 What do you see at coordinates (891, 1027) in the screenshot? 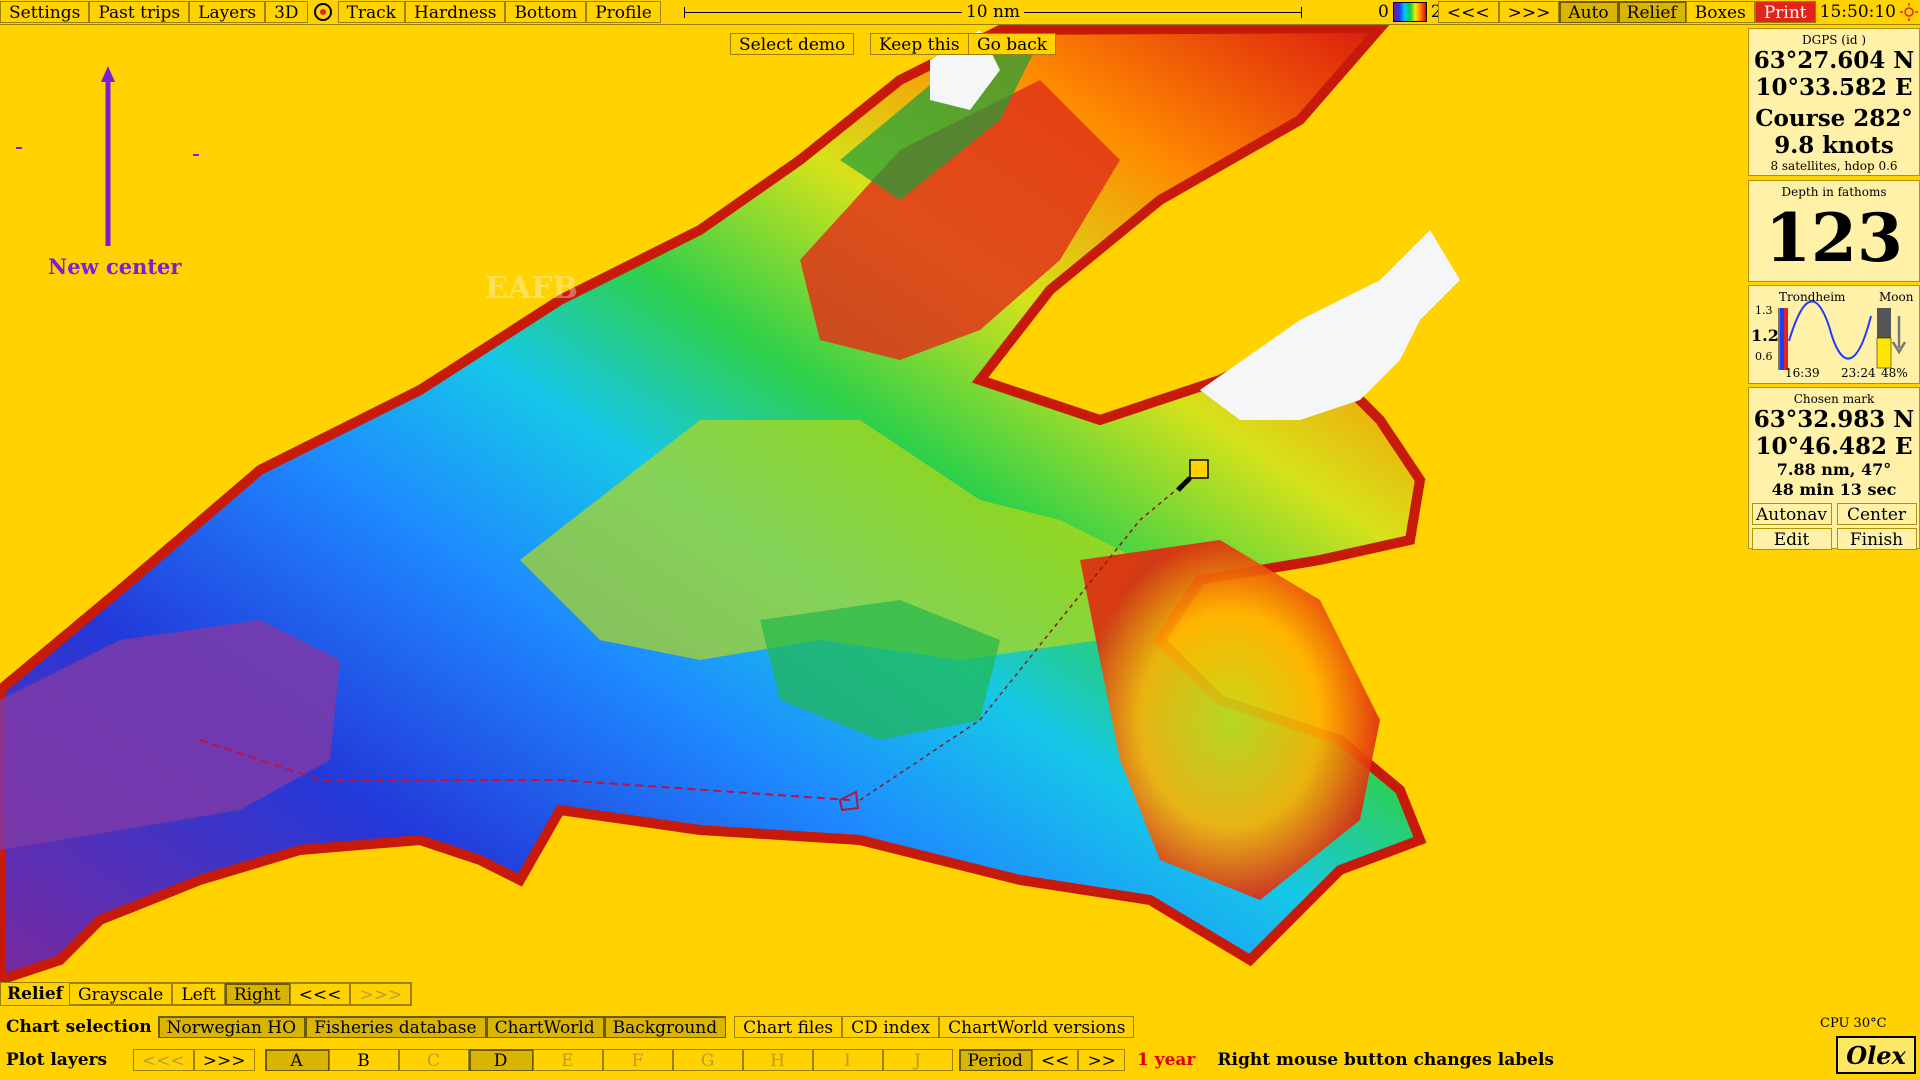
I see `cd-index-button: CD index` at bounding box center [891, 1027].